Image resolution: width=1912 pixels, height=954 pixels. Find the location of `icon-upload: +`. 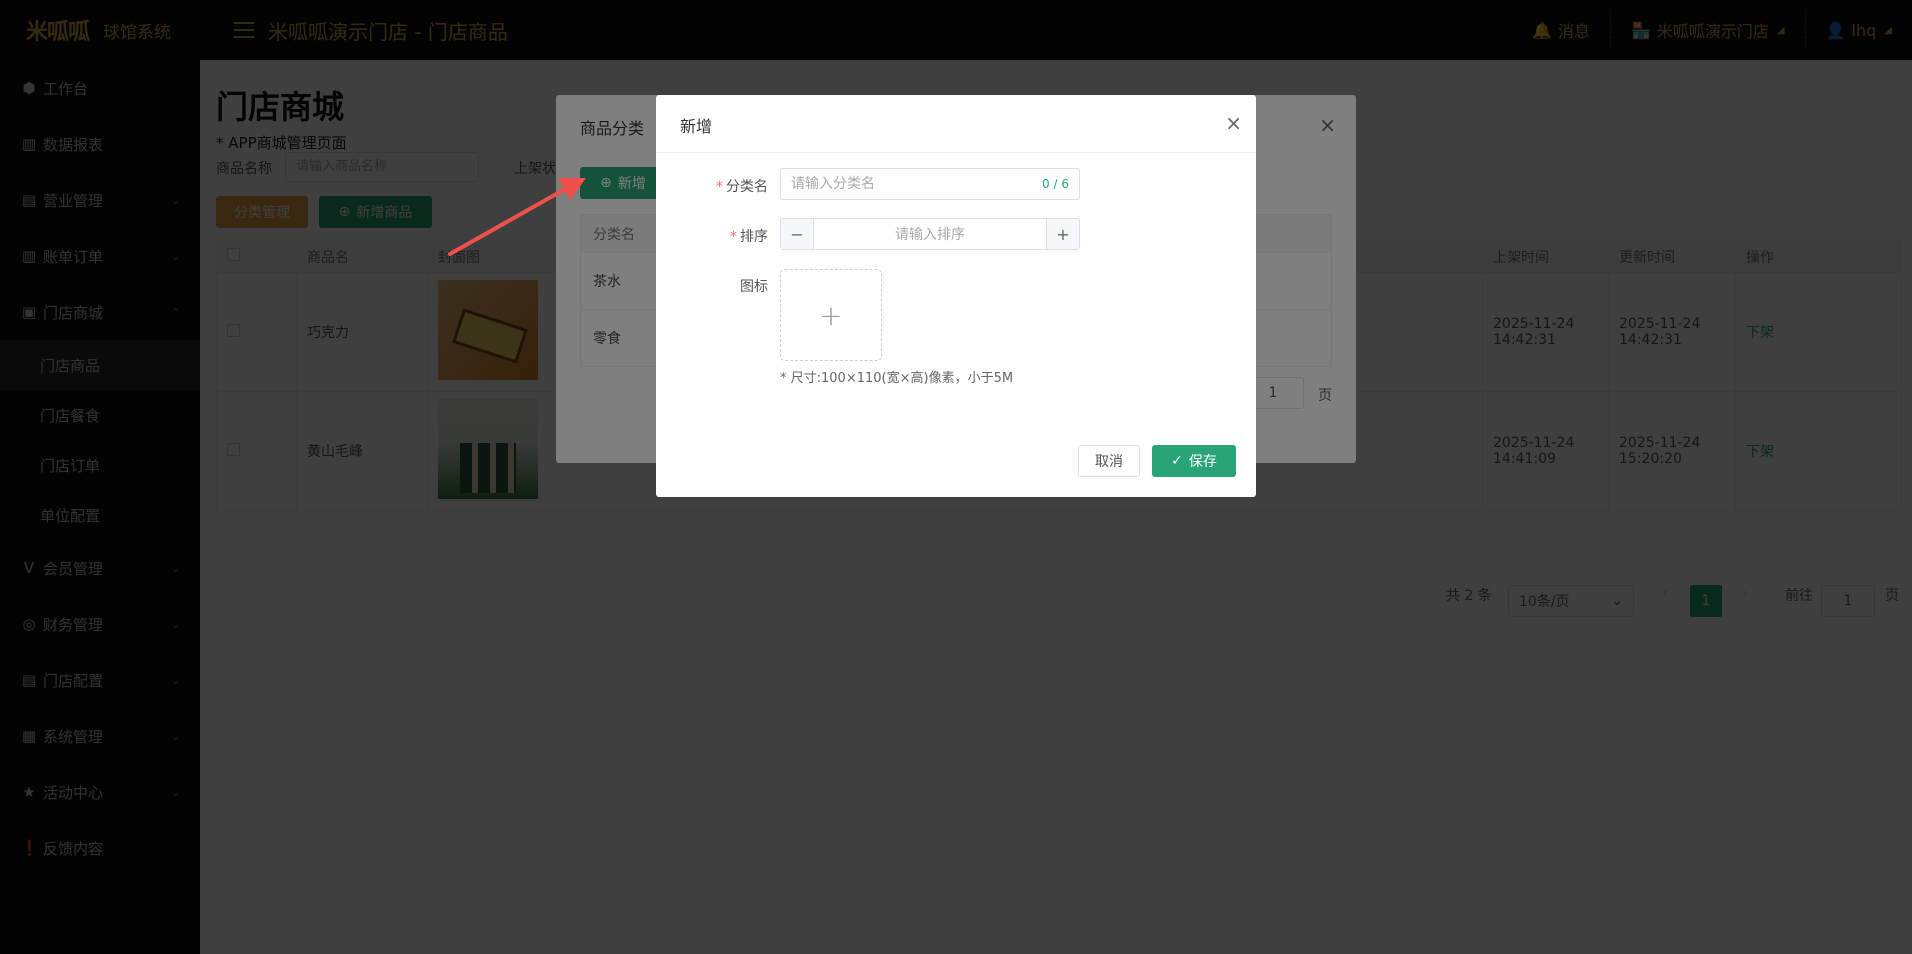

icon-upload: + is located at coordinates (831, 315).